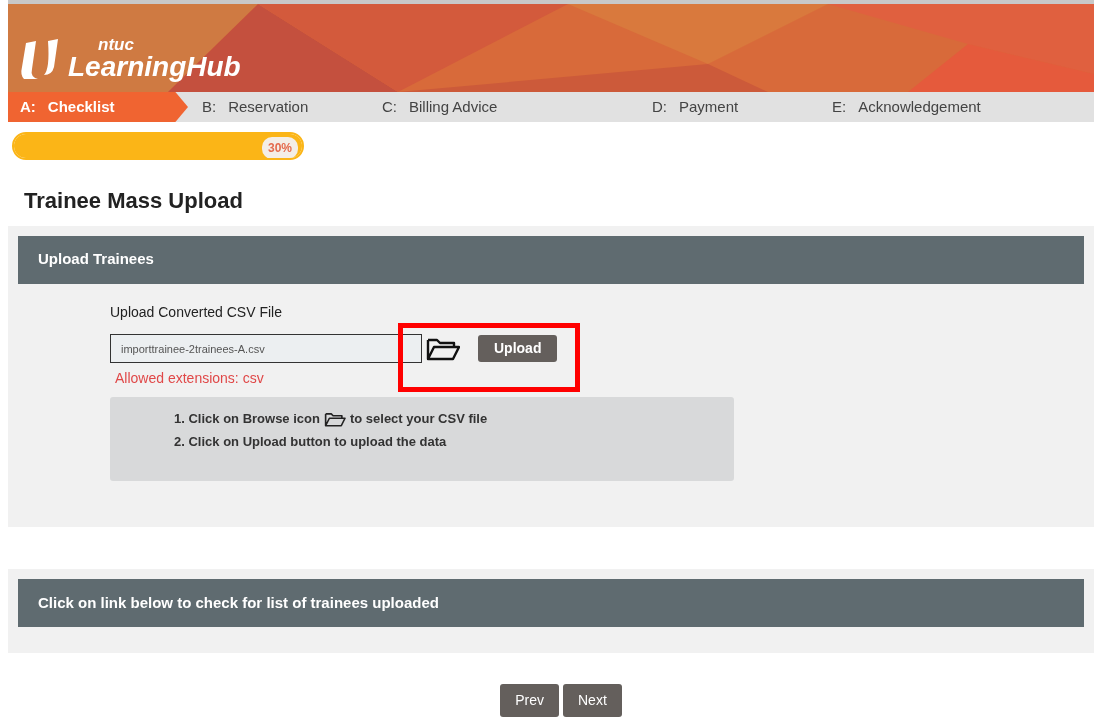  What do you see at coordinates (919, 106) in the screenshot?
I see `step-label: Acknowledgement` at bounding box center [919, 106].